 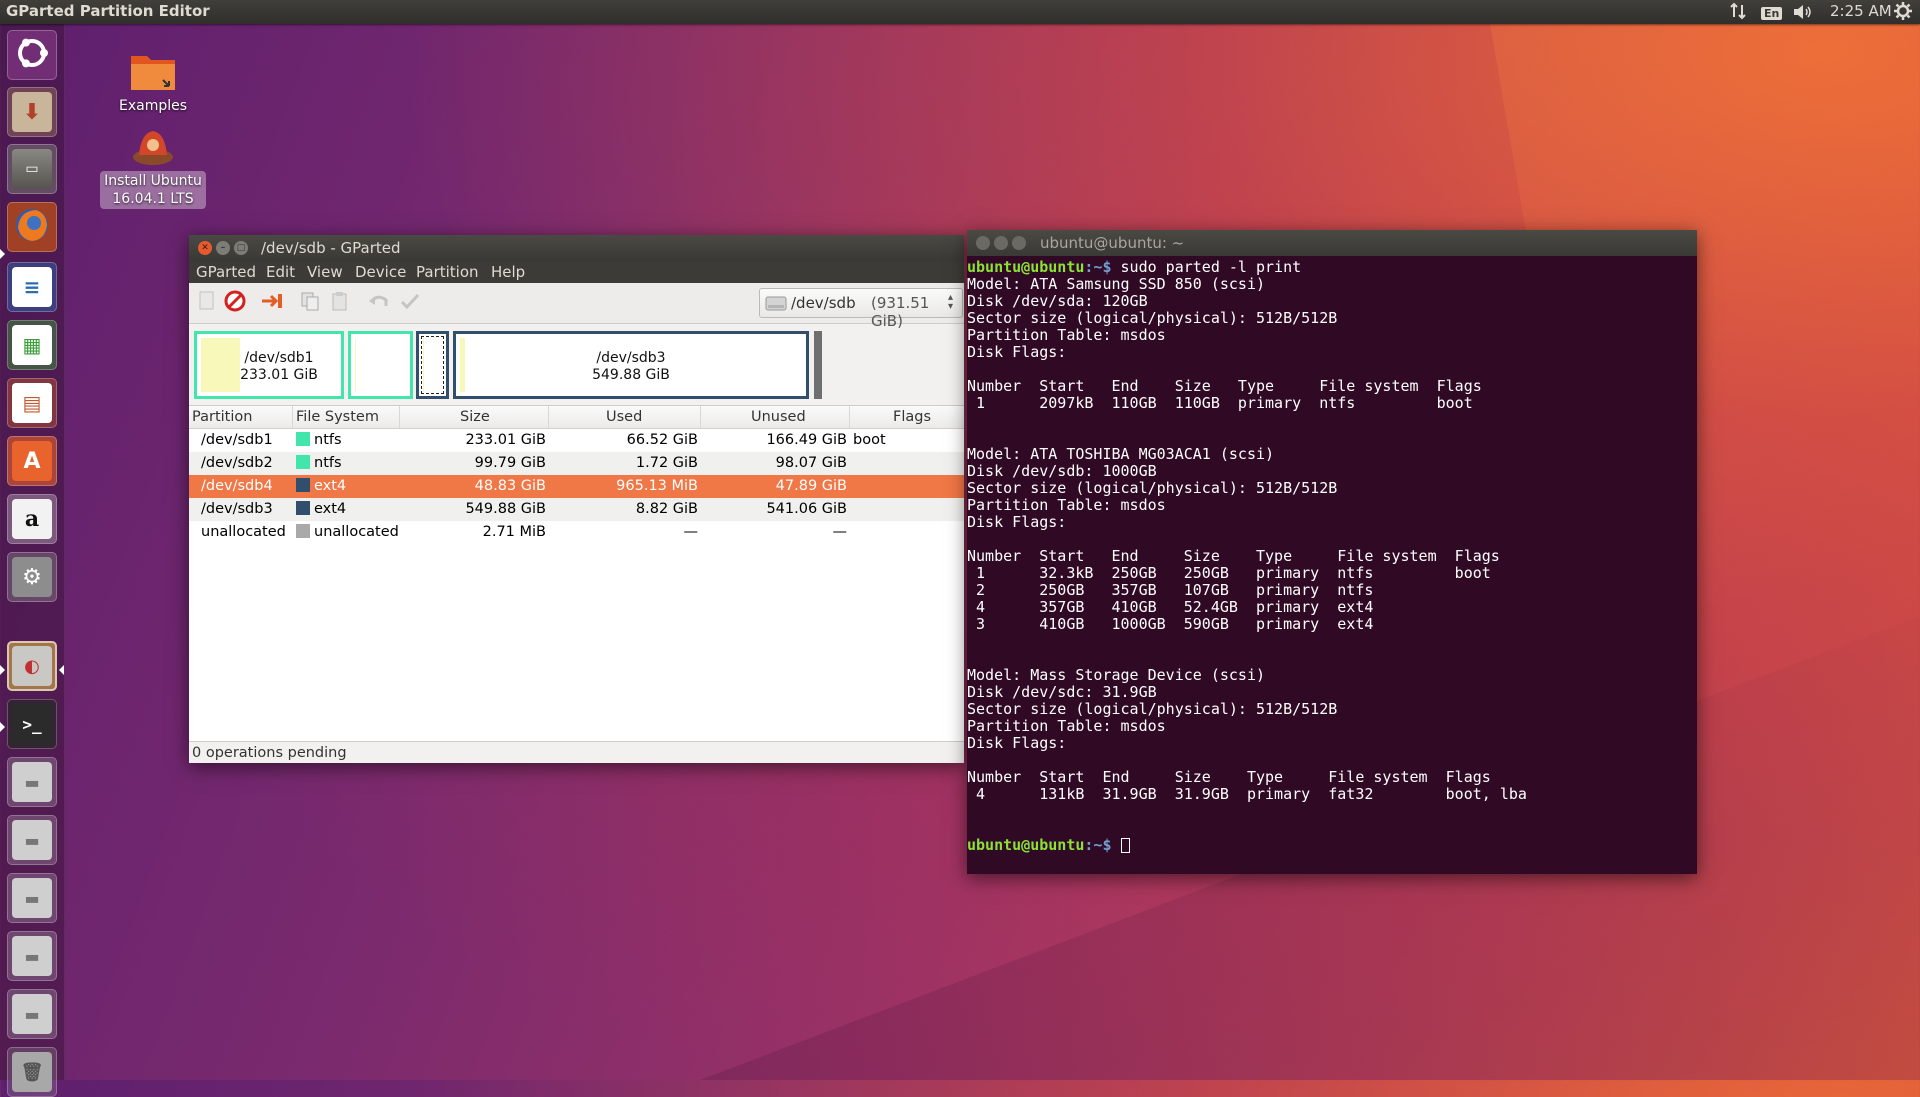 What do you see at coordinates (32, 1072) in the screenshot?
I see `trash-launcher-button: 🗑` at bounding box center [32, 1072].